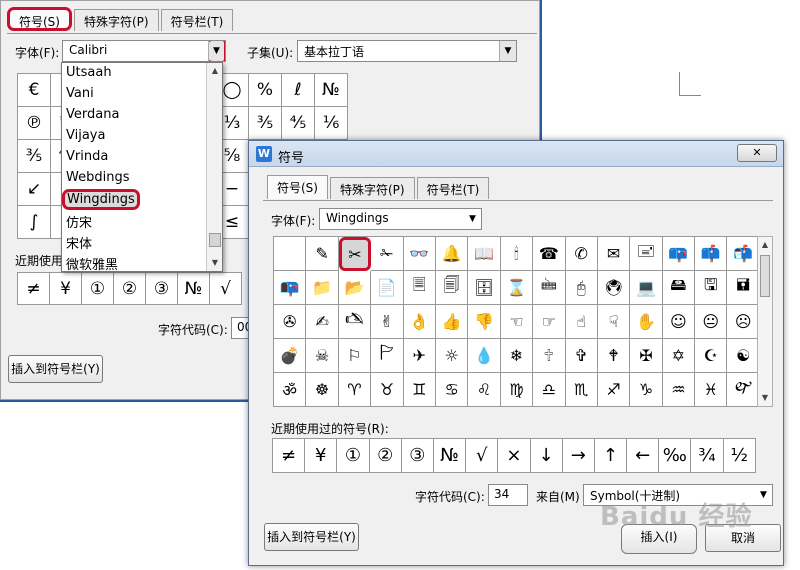 The height and width of the screenshot is (570, 800). I want to click on symbol-cell: 📂, so click(355, 288).